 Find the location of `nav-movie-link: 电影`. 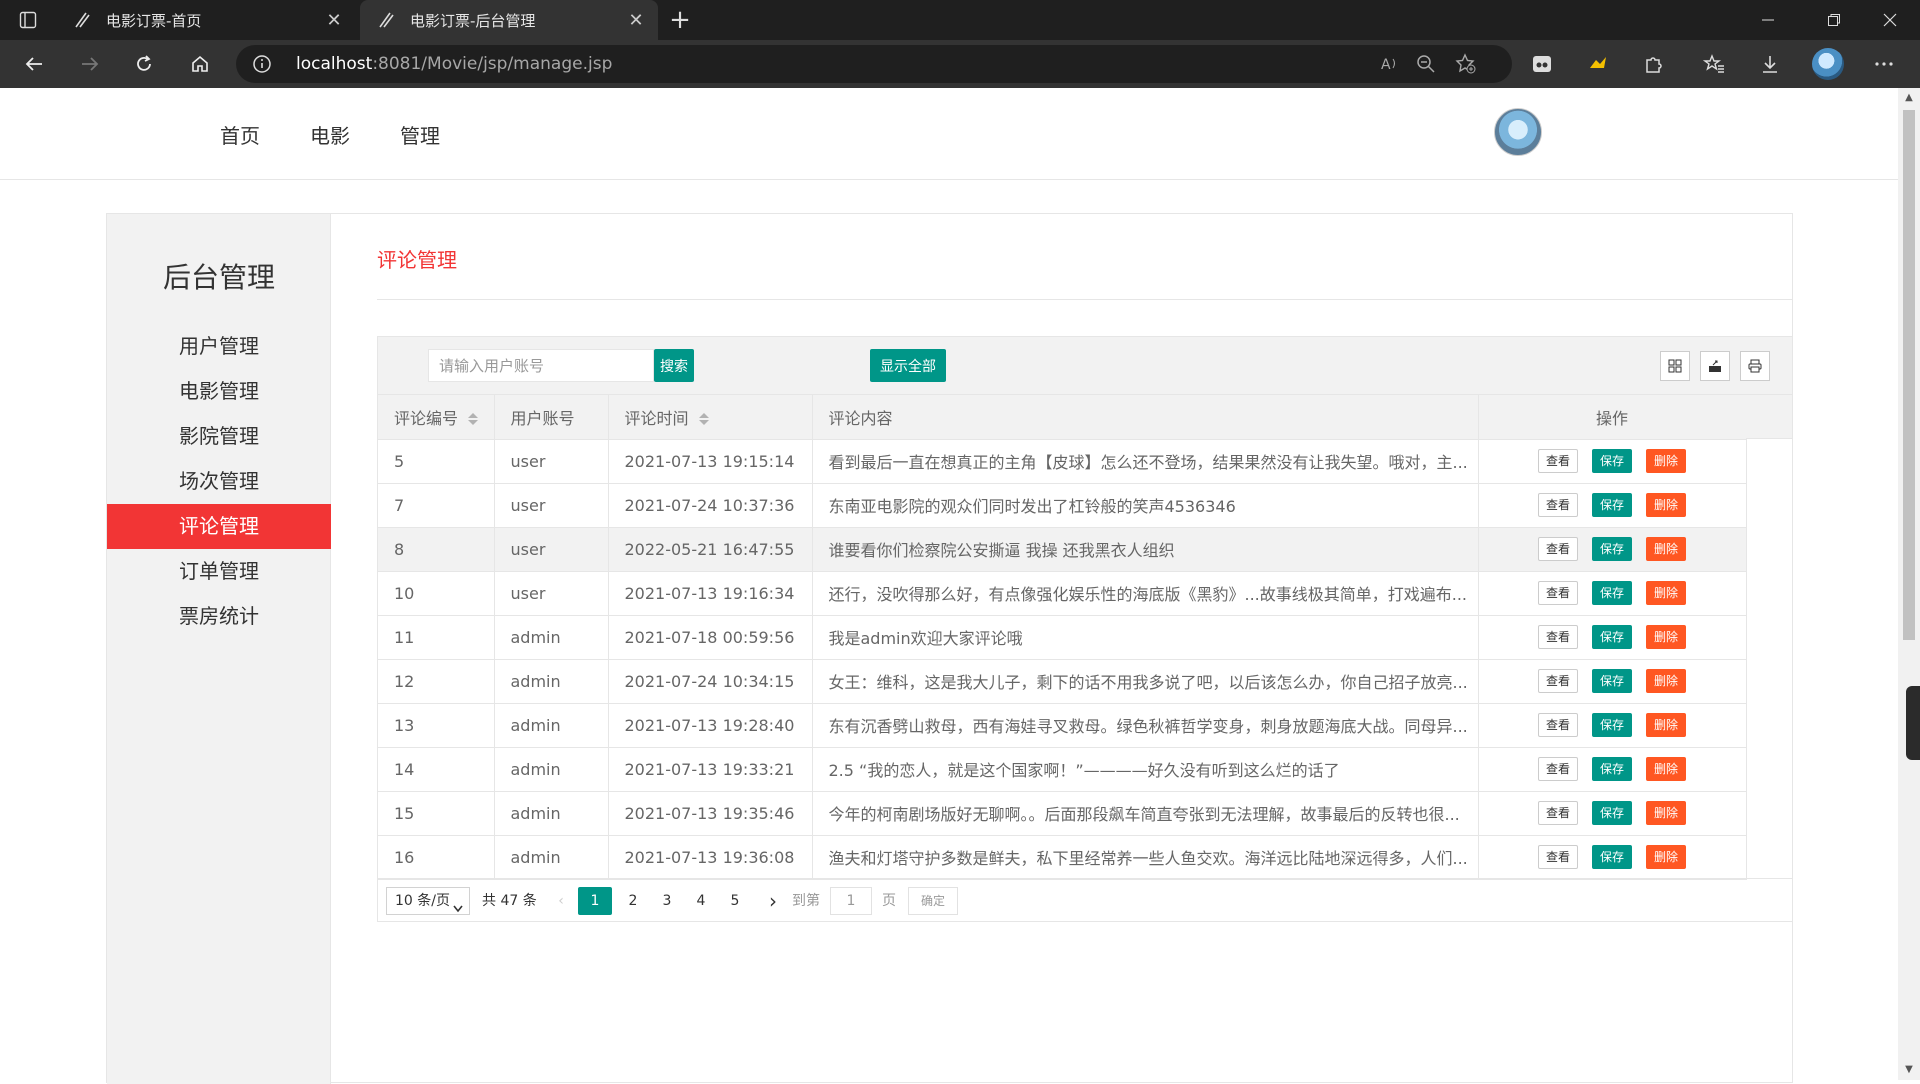

nav-movie-link: 电影 is located at coordinates (330, 134).